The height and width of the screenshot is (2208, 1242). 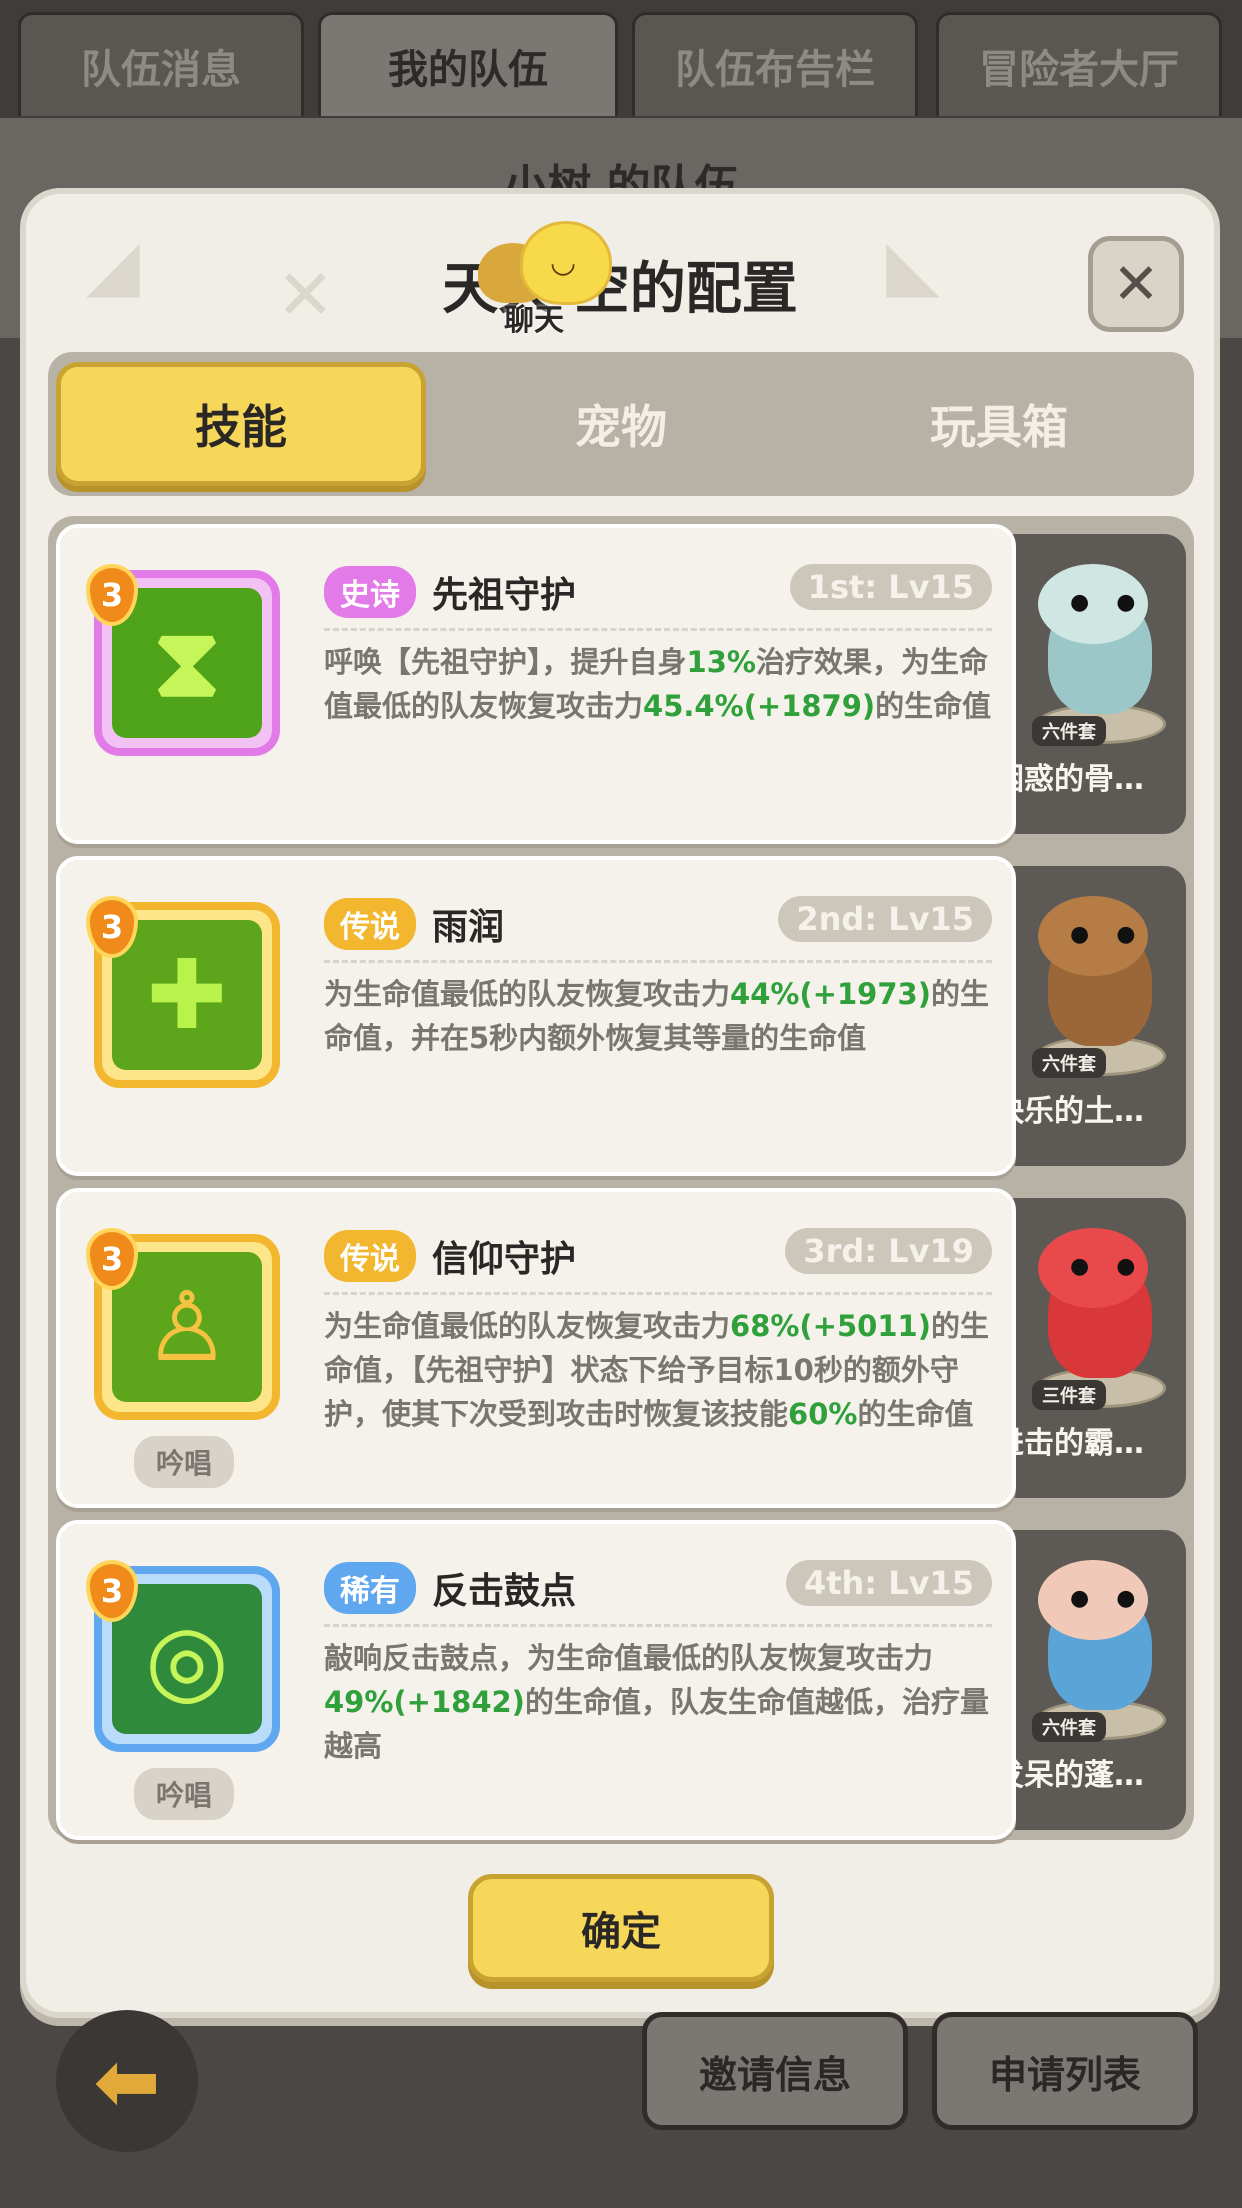 I want to click on tab-my-team: 我的队伍, so click(x=468, y=64).